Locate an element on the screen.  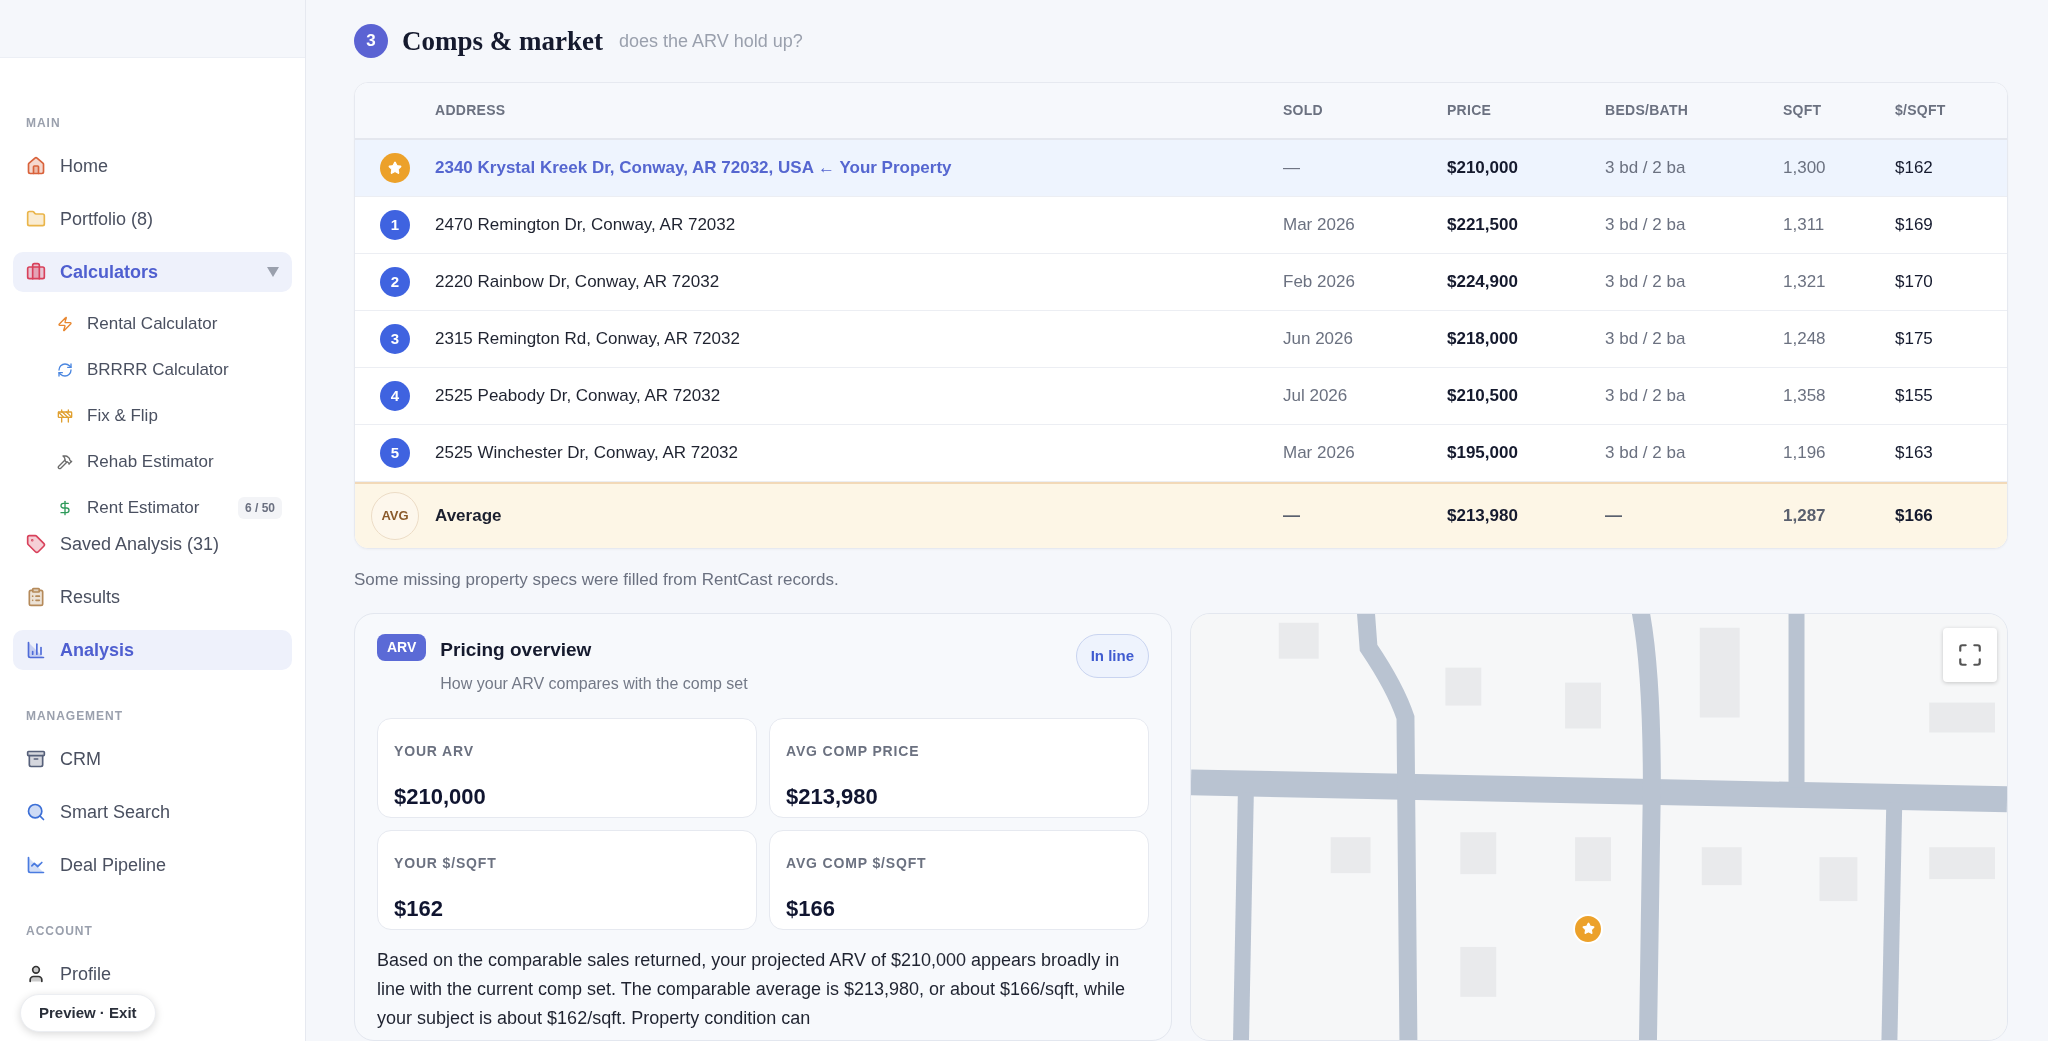
person-icon is located at coordinates (36, 974).